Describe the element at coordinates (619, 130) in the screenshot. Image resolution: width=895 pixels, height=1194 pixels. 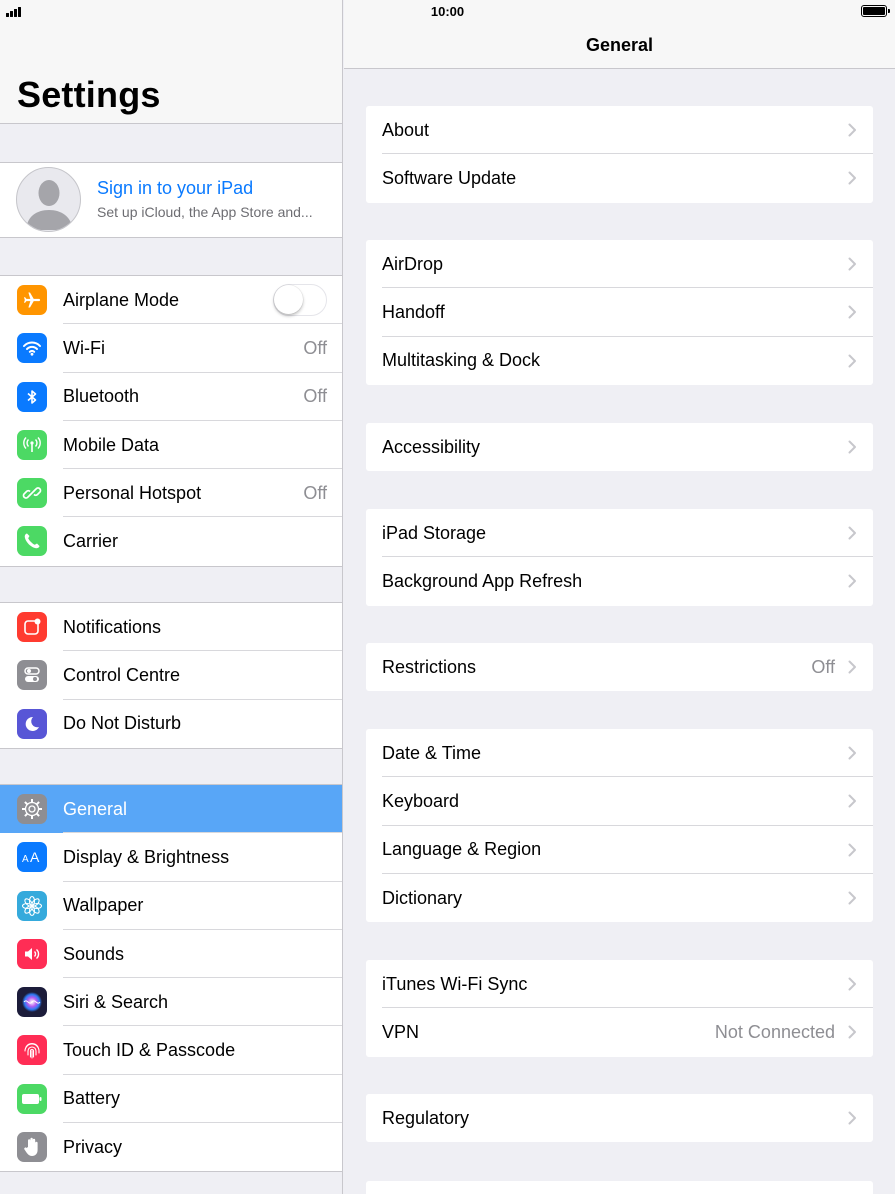
I see `general-item-about: About` at that location.